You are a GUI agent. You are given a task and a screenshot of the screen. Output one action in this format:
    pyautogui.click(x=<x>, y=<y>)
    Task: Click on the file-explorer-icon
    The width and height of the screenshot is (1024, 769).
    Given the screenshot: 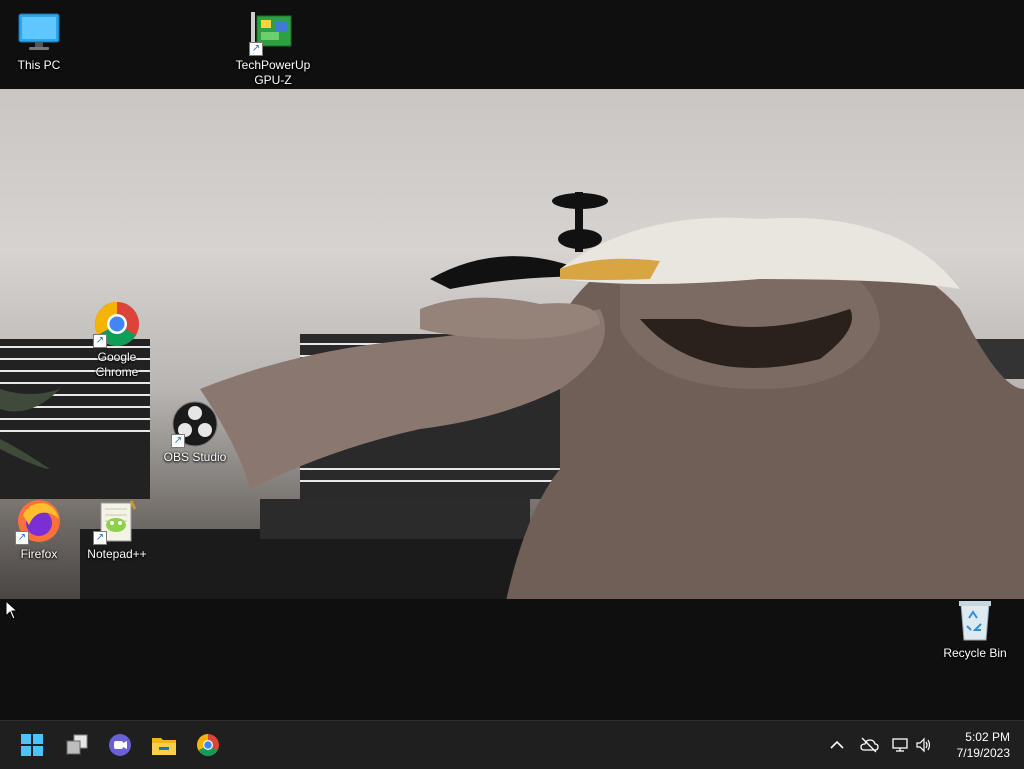 What is the action you would take?
    pyautogui.click(x=164, y=746)
    